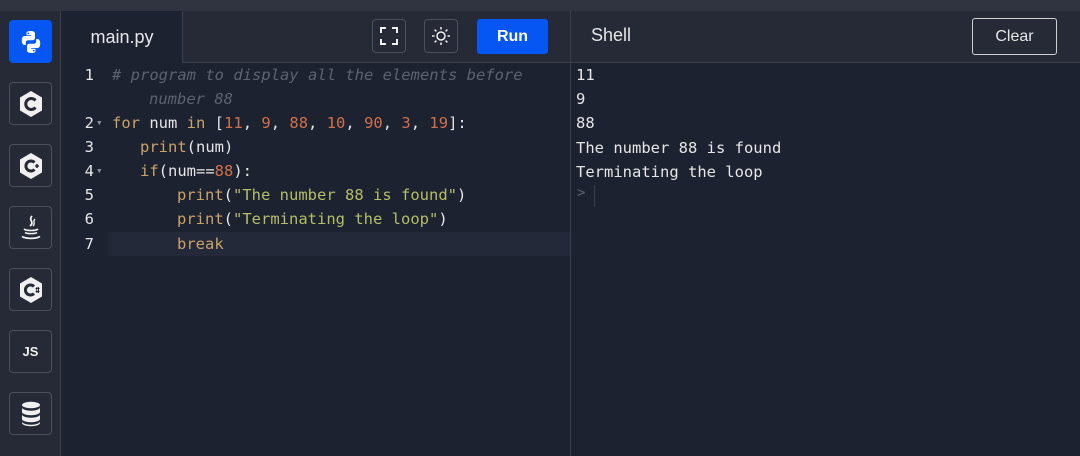 Image resolution: width=1080 pixels, height=456 pixels. I want to click on code-line-active: break, so click(339, 244).